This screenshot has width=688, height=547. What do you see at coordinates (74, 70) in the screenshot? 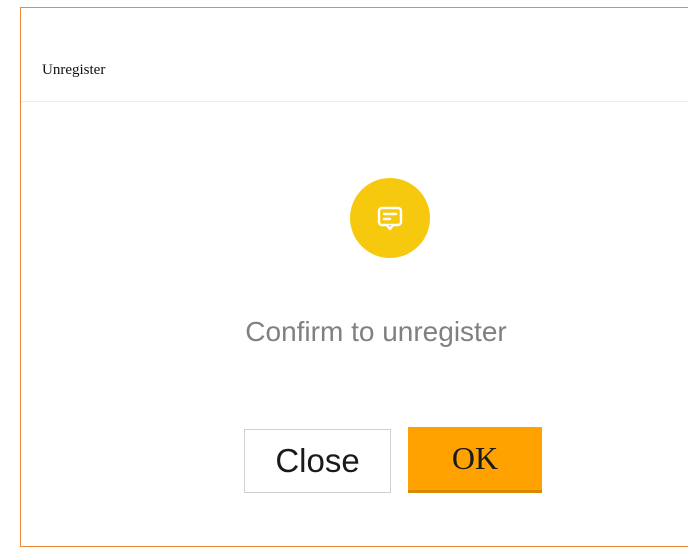
I see `dialog-title: Unregister` at bounding box center [74, 70].